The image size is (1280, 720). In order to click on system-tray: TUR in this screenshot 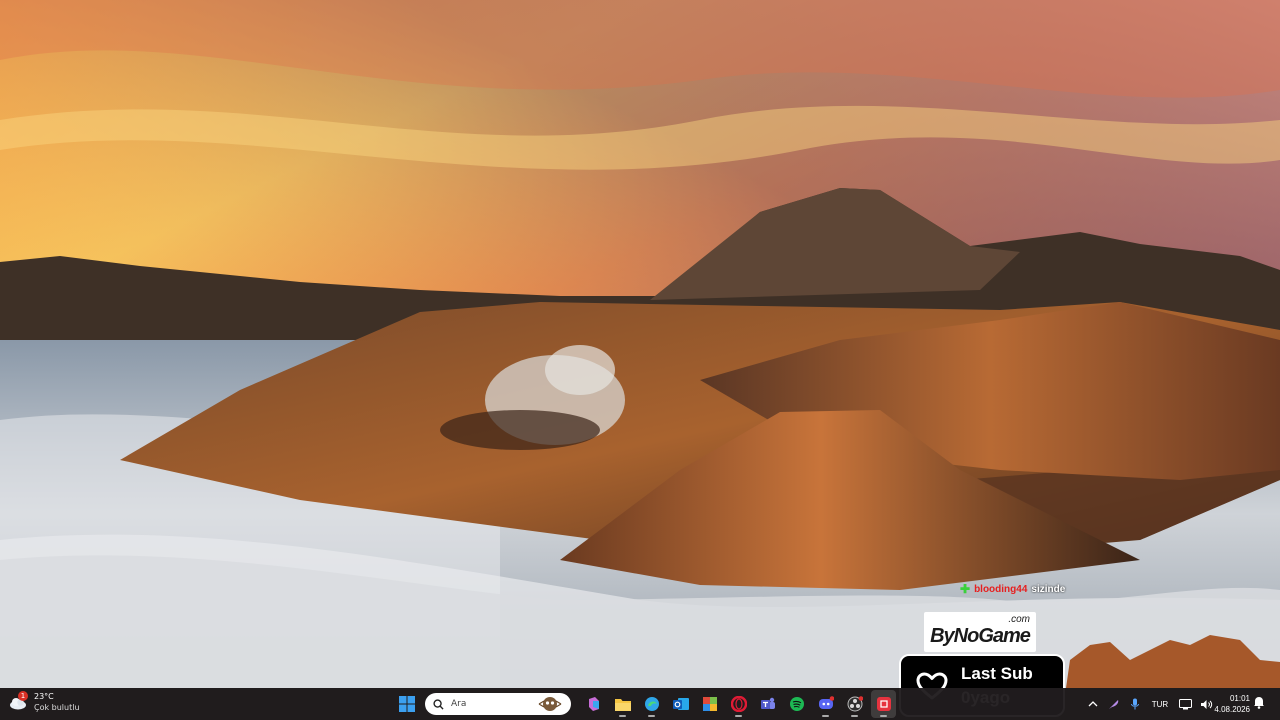, I will do `click(1149, 704)`.